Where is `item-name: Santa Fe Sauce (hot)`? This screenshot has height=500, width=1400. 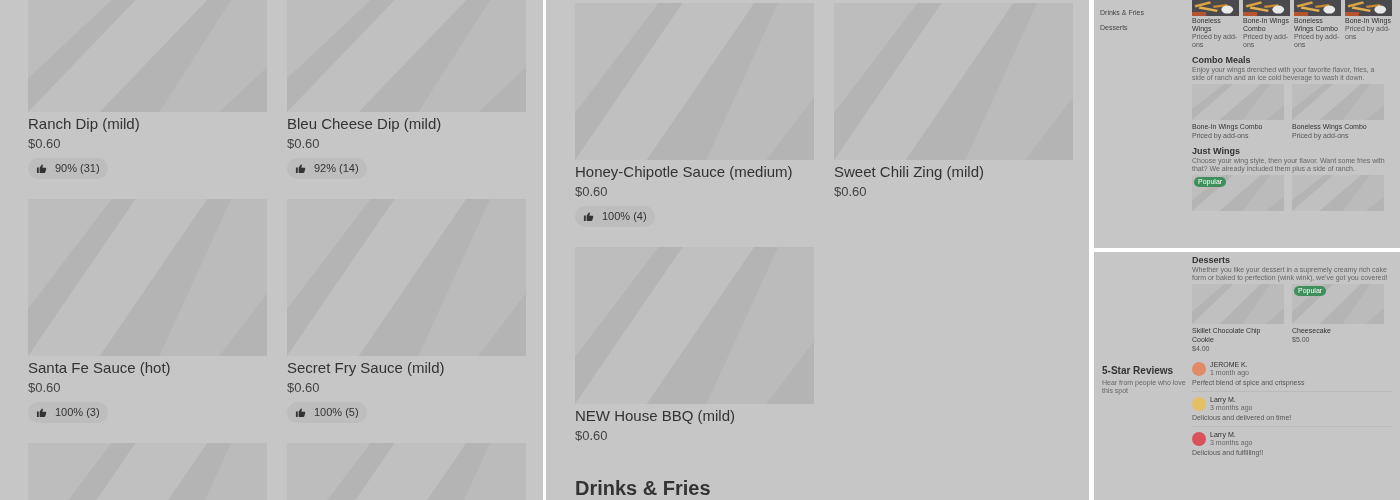
item-name: Santa Fe Sauce (hot) is located at coordinates (147, 368).